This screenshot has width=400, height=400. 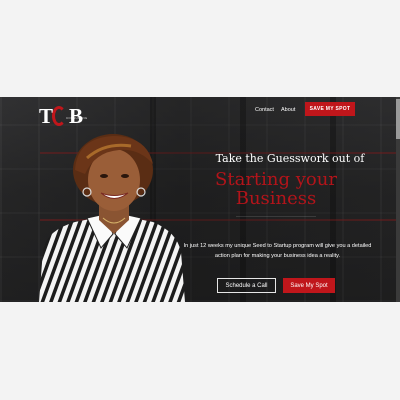 I want to click on site-logo: T CONSULTING B, so click(x=63, y=116).